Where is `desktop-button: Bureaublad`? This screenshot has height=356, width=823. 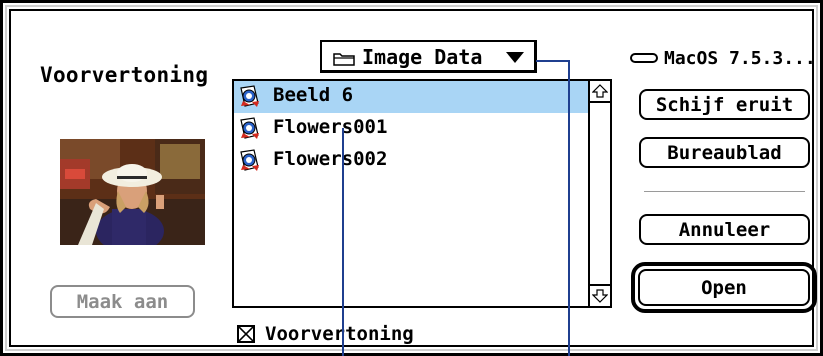
desktop-button: Bureaublad is located at coordinates (724, 152).